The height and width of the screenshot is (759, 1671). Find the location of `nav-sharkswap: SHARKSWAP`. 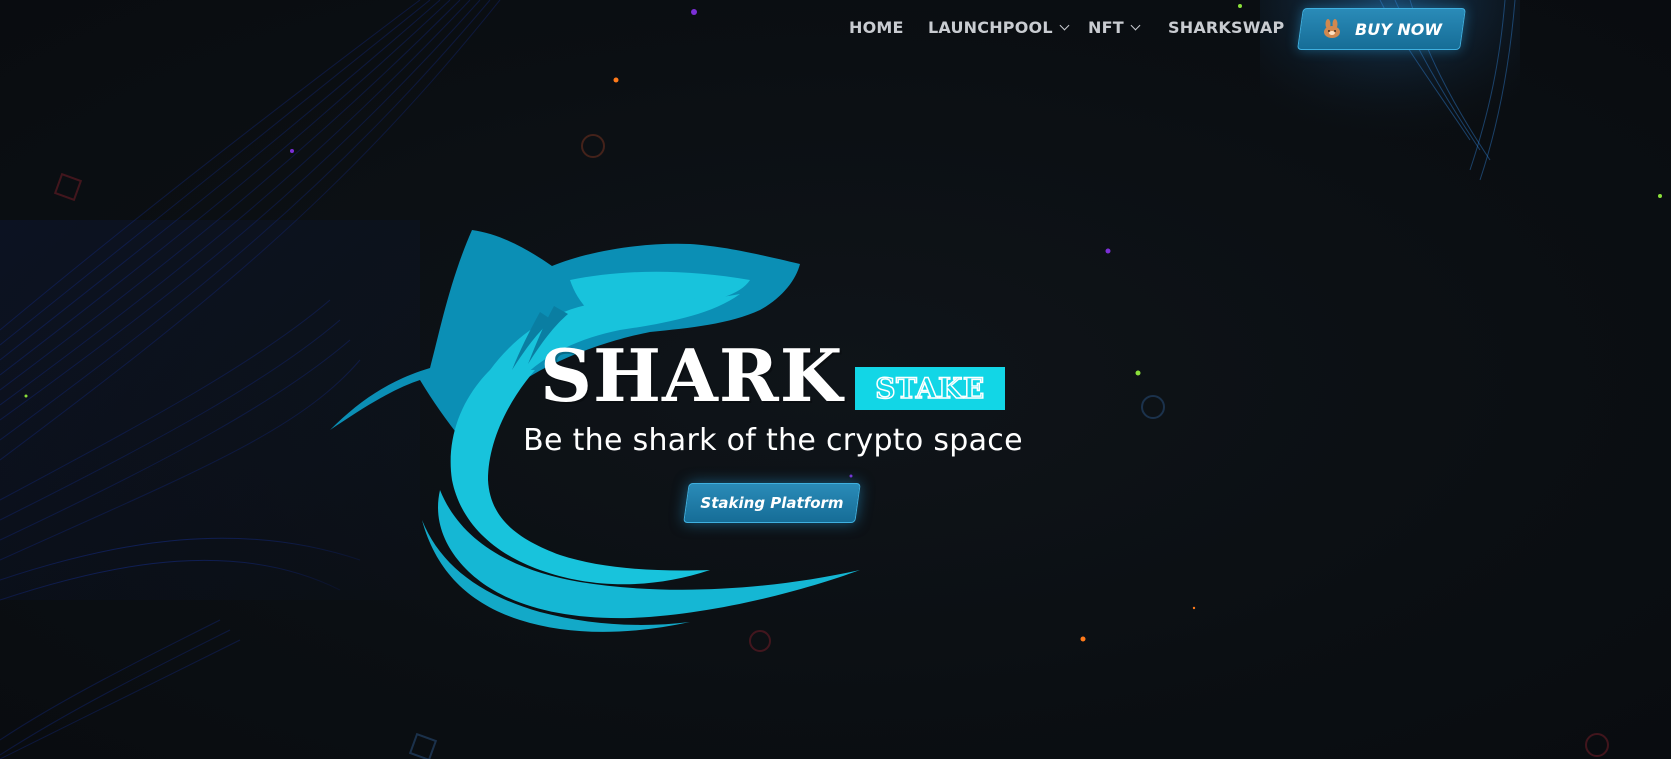

nav-sharkswap: SHARKSWAP is located at coordinates (1226, 27).